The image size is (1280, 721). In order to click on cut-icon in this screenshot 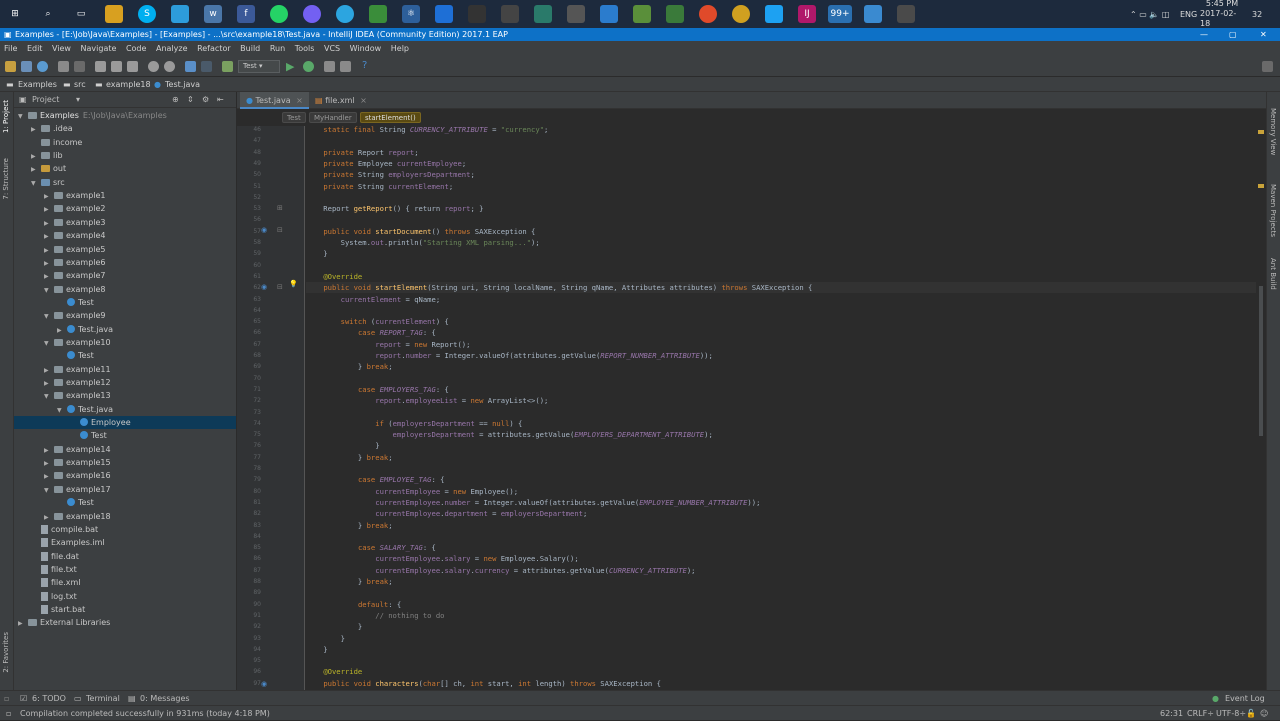, I will do `click(100, 66)`.